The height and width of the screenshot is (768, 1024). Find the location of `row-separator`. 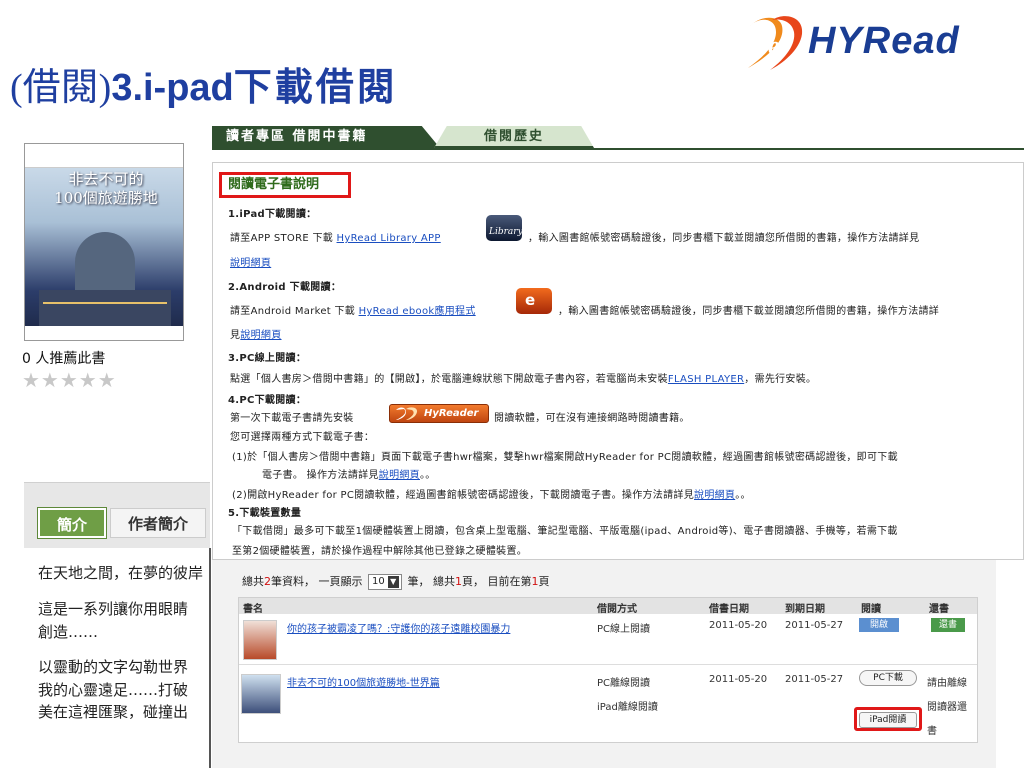

row-separator is located at coordinates (608, 664).